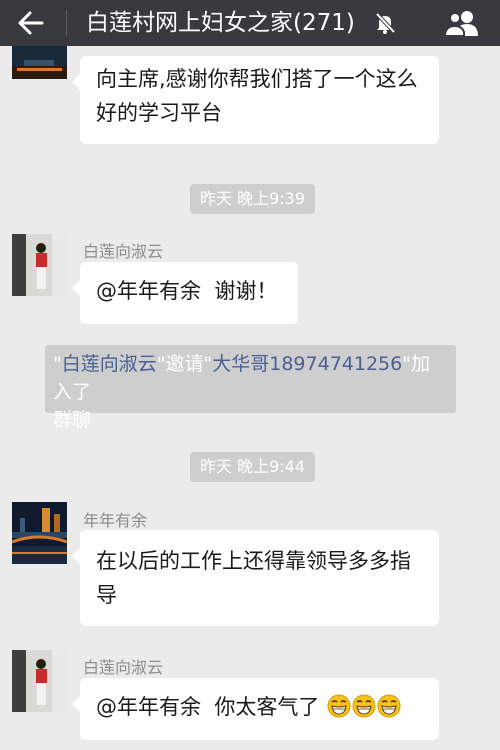 The width and height of the screenshot is (500, 750). What do you see at coordinates (106, 595) in the screenshot?
I see `message-text-line2: 导` at bounding box center [106, 595].